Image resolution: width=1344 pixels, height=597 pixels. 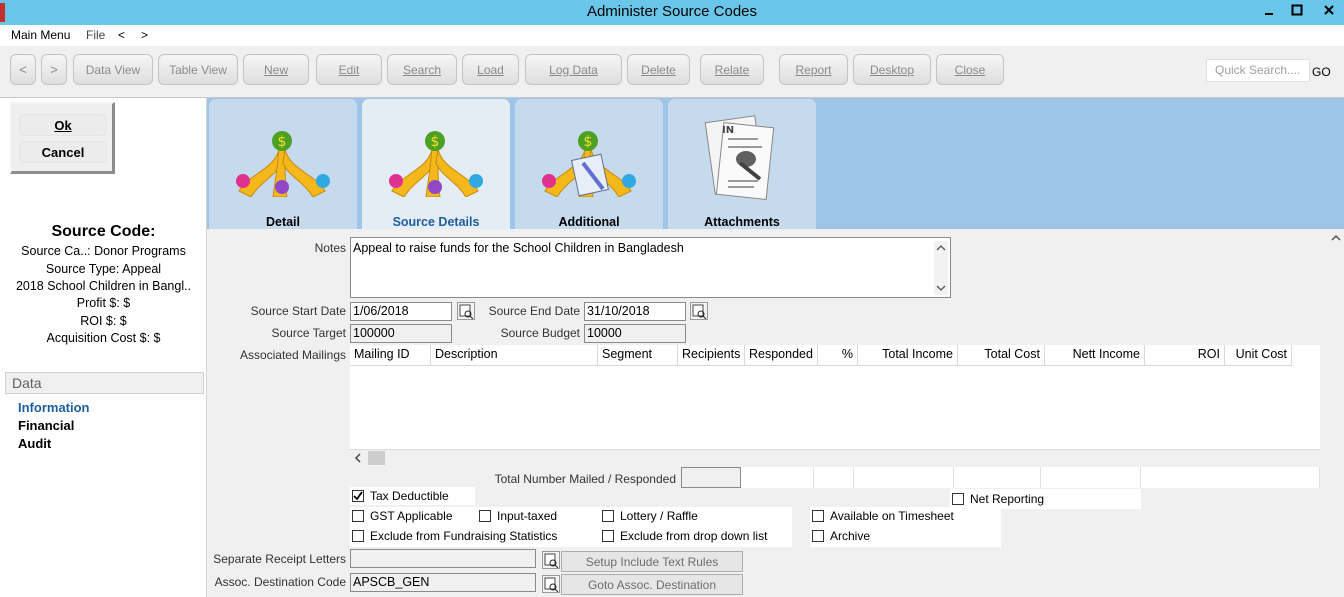 What do you see at coordinates (742, 164) in the screenshot?
I see `tab-attachments: IN Attachments` at bounding box center [742, 164].